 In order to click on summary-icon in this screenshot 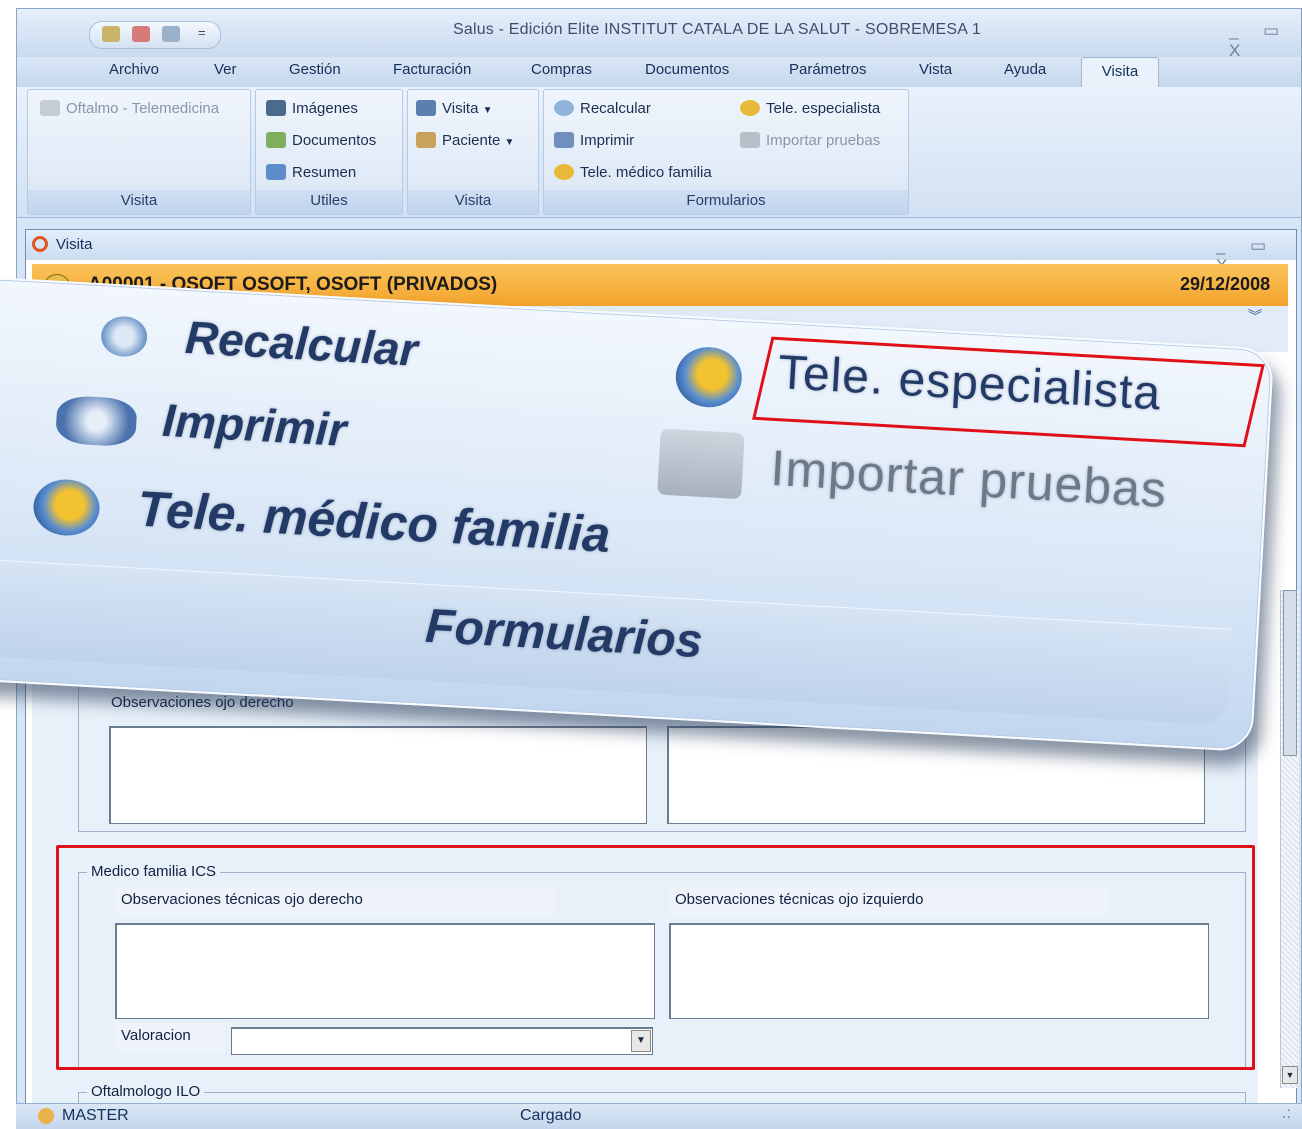, I will do `click(276, 172)`.